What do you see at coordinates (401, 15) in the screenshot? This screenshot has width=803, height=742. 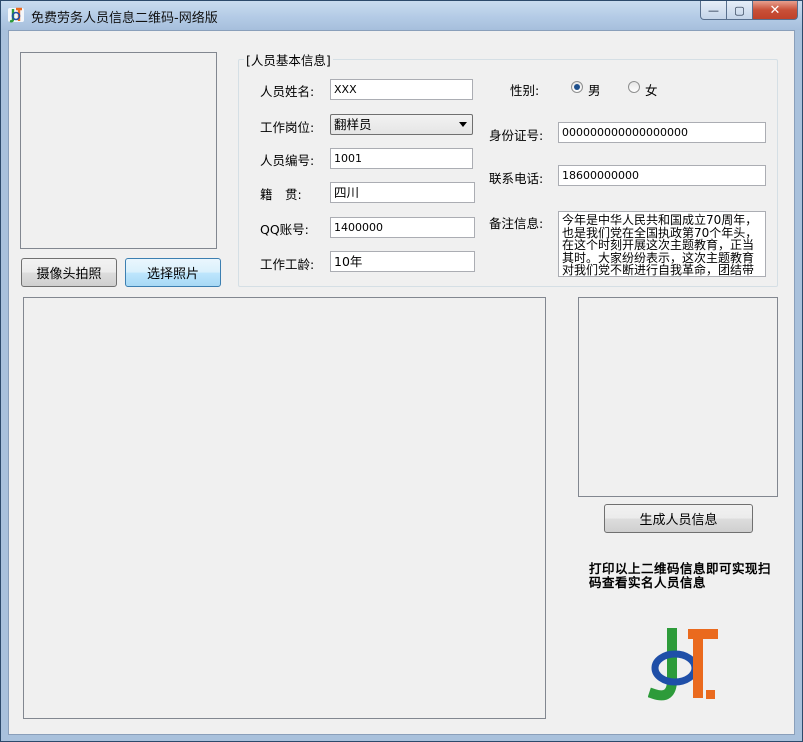 I see `title-bar: 免费劳务人员信息二维码-网络版 — ▢ ✕` at bounding box center [401, 15].